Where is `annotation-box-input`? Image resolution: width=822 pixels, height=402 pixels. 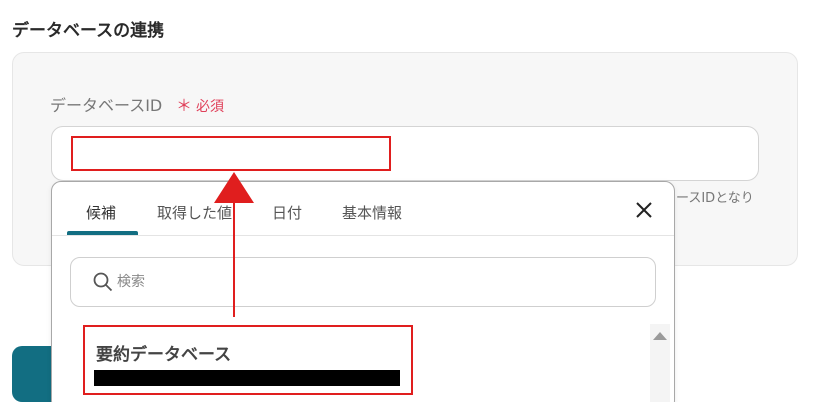
annotation-box-input is located at coordinates (231, 153).